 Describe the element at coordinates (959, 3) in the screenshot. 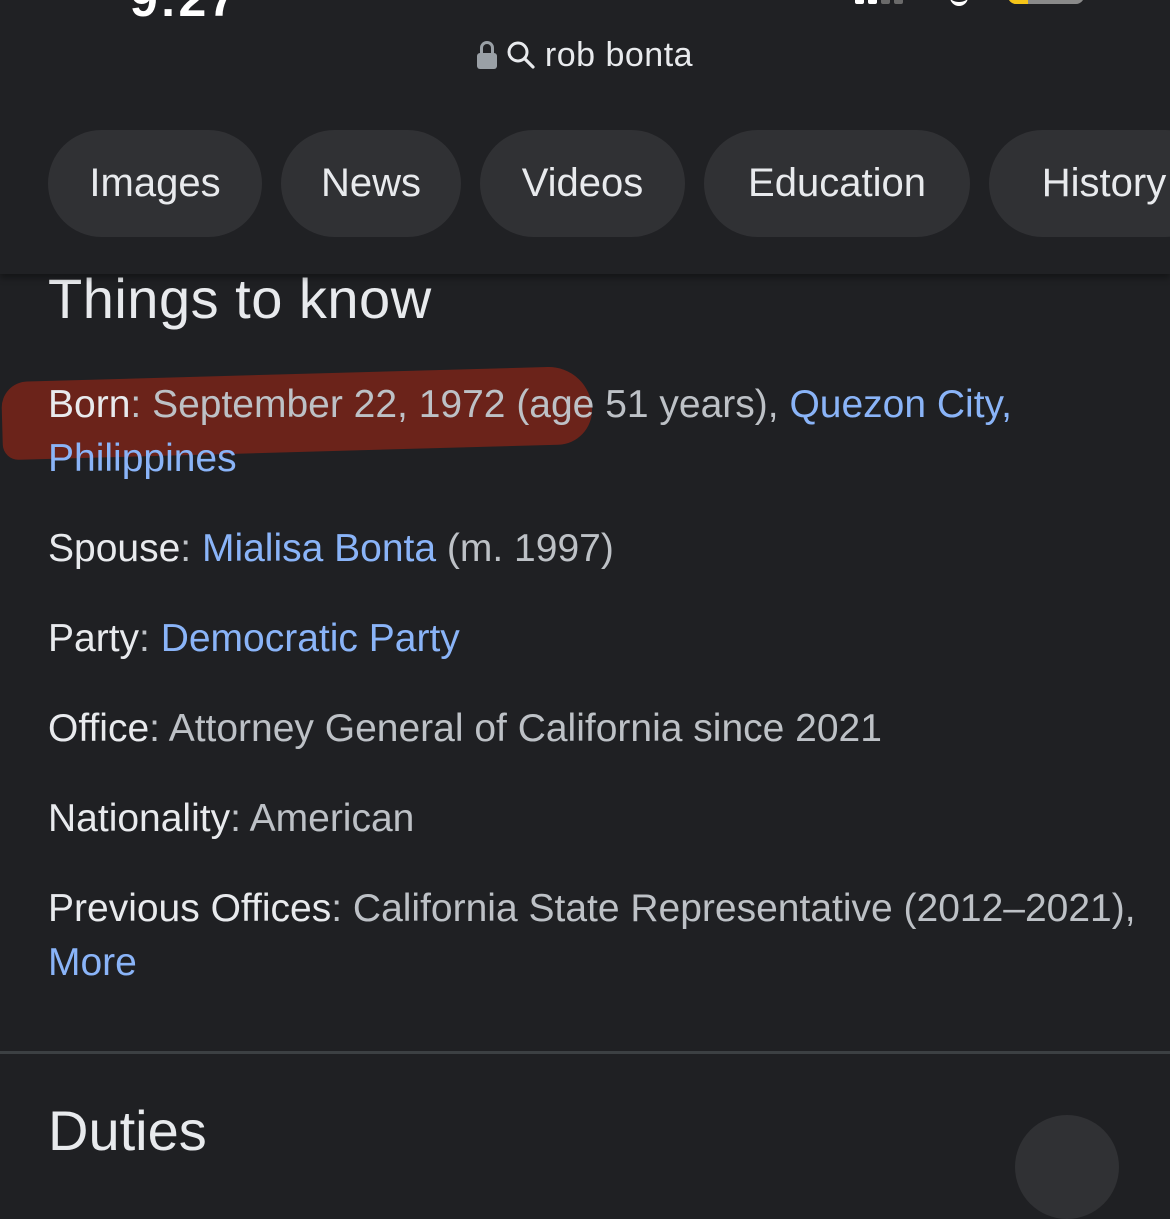

I see `wifi-icon` at that location.